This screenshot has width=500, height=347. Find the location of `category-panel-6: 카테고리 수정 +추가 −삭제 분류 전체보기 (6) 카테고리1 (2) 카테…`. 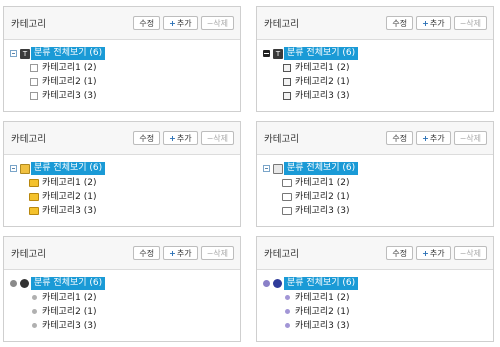

category-panel-6: 카테고리 수정 +추가 −삭제 분류 전체보기 (6) 카테고리1 (2) 카테… is located at coordinates (375, 289).